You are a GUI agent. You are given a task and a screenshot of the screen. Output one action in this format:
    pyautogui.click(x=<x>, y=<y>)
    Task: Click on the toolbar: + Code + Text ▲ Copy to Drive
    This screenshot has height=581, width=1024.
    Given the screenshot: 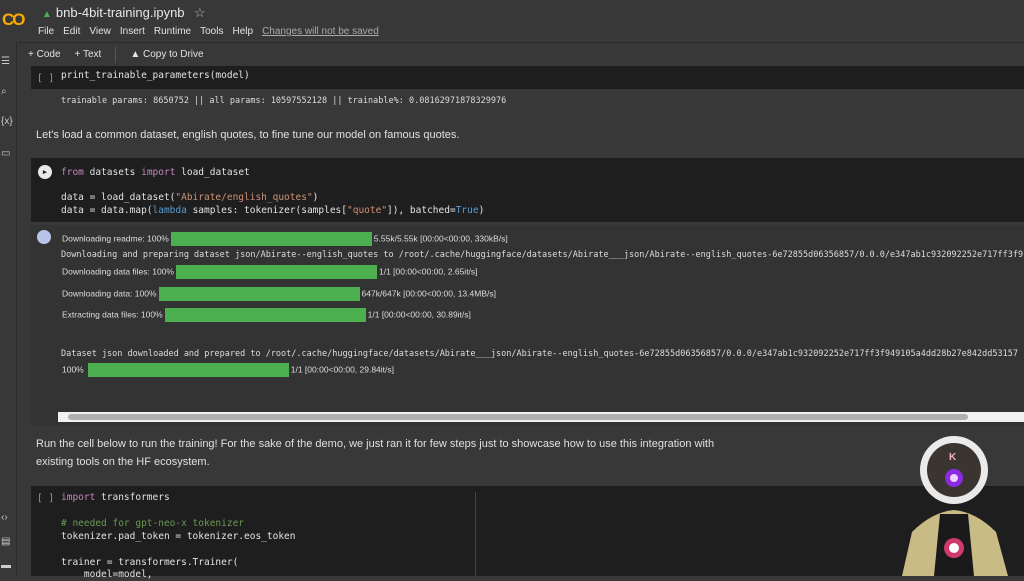 What is the action you would take?
    pyautogui.click(x=521, y=54)
    